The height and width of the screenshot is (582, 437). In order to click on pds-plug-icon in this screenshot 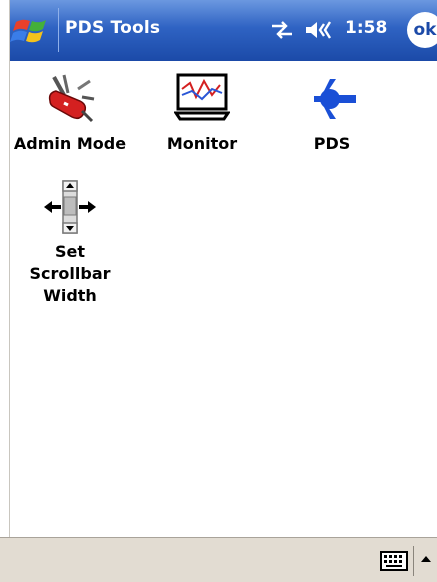, I will do `click(335, 99)`.